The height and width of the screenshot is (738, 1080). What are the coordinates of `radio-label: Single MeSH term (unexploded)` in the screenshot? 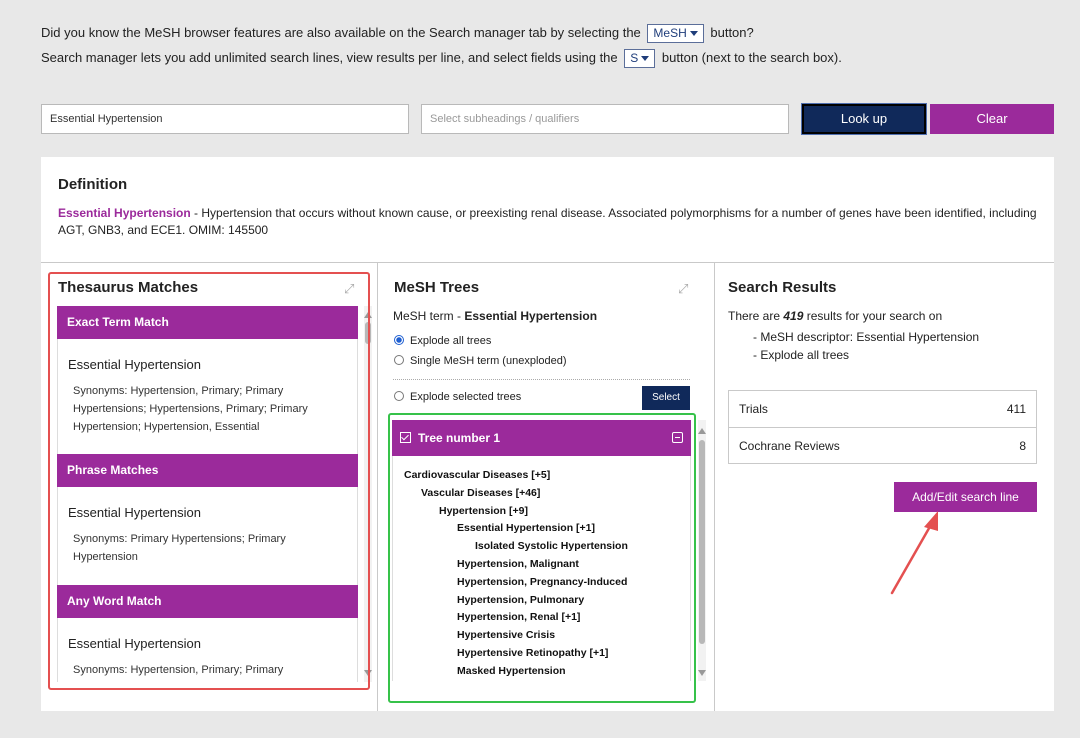 It's located at (488, 361).